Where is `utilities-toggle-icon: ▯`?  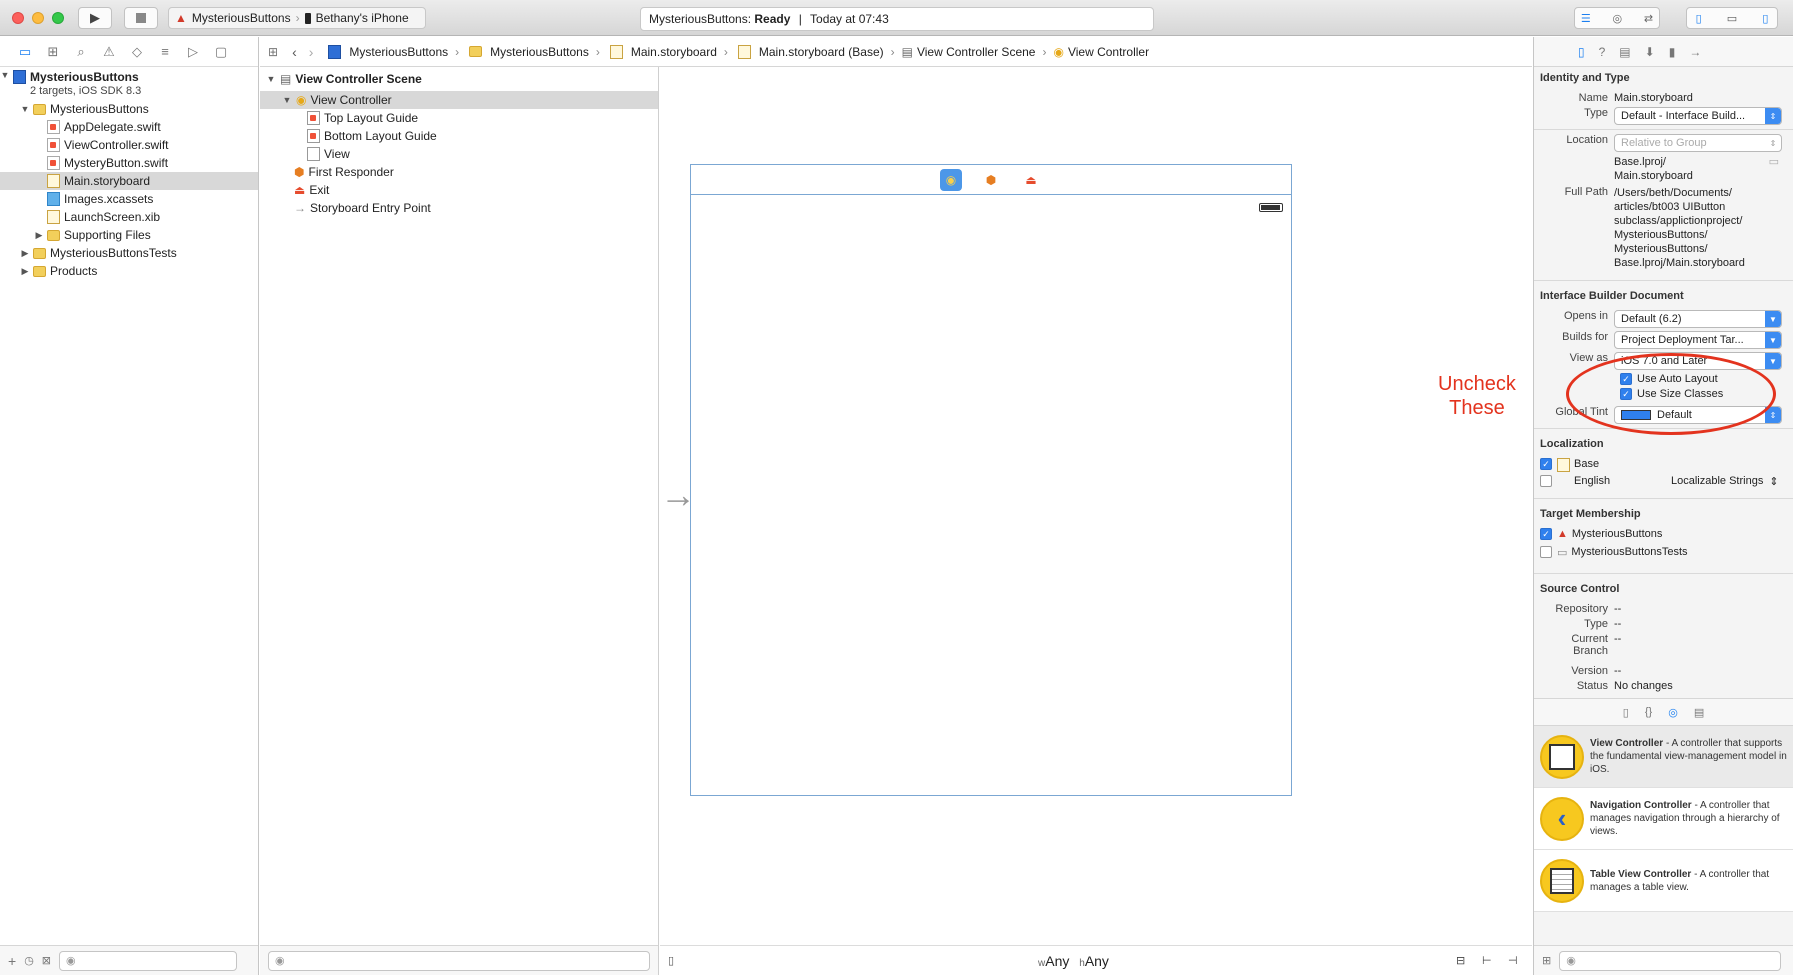
utilities-toggle-icon: ▯ is located at coordinates (1765, 18).